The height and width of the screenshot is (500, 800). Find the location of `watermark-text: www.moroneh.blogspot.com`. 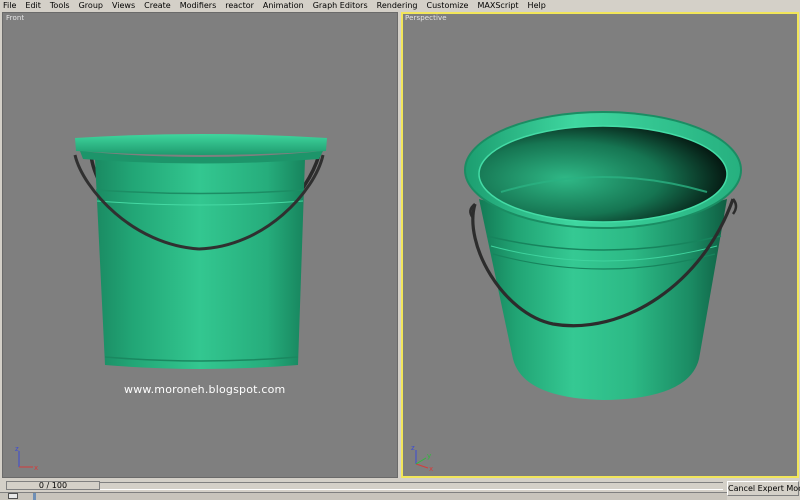

watermark-text: www.moroneh.blogspot.com is located at coordinates (205, 389).